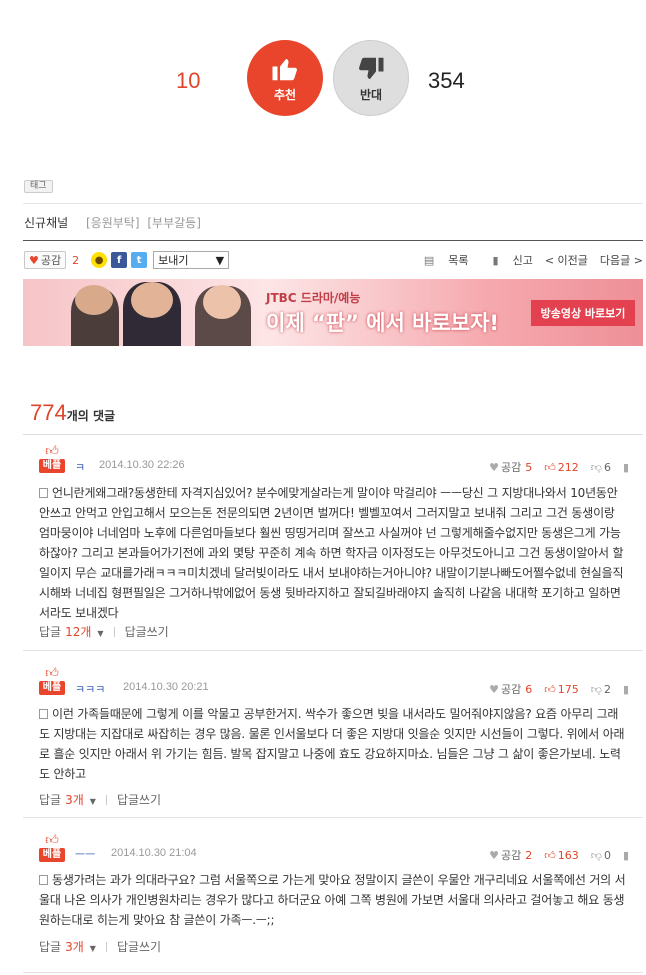 The height and width of the screenshot is (975, 646). I want to click on banner-subtitle: JTBC 드라마/예능, so click(313, 298).